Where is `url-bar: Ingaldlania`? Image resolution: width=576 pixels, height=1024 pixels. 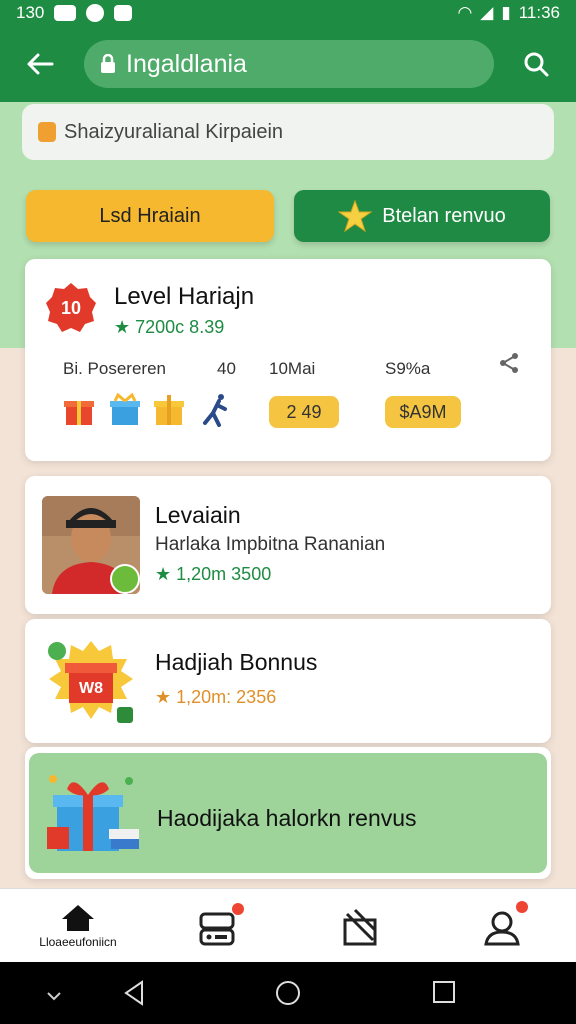
url-bar: Ingaldlania is located at coordinates (289, 64).